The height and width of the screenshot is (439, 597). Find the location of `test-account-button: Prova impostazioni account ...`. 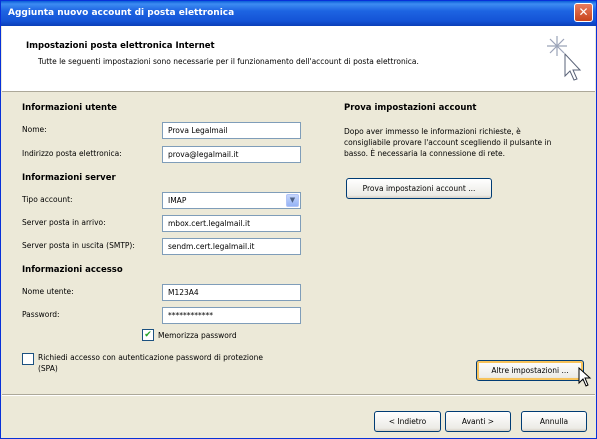

test-account-button: Prova impostazioni account ... is located at coordinates (419, 188).